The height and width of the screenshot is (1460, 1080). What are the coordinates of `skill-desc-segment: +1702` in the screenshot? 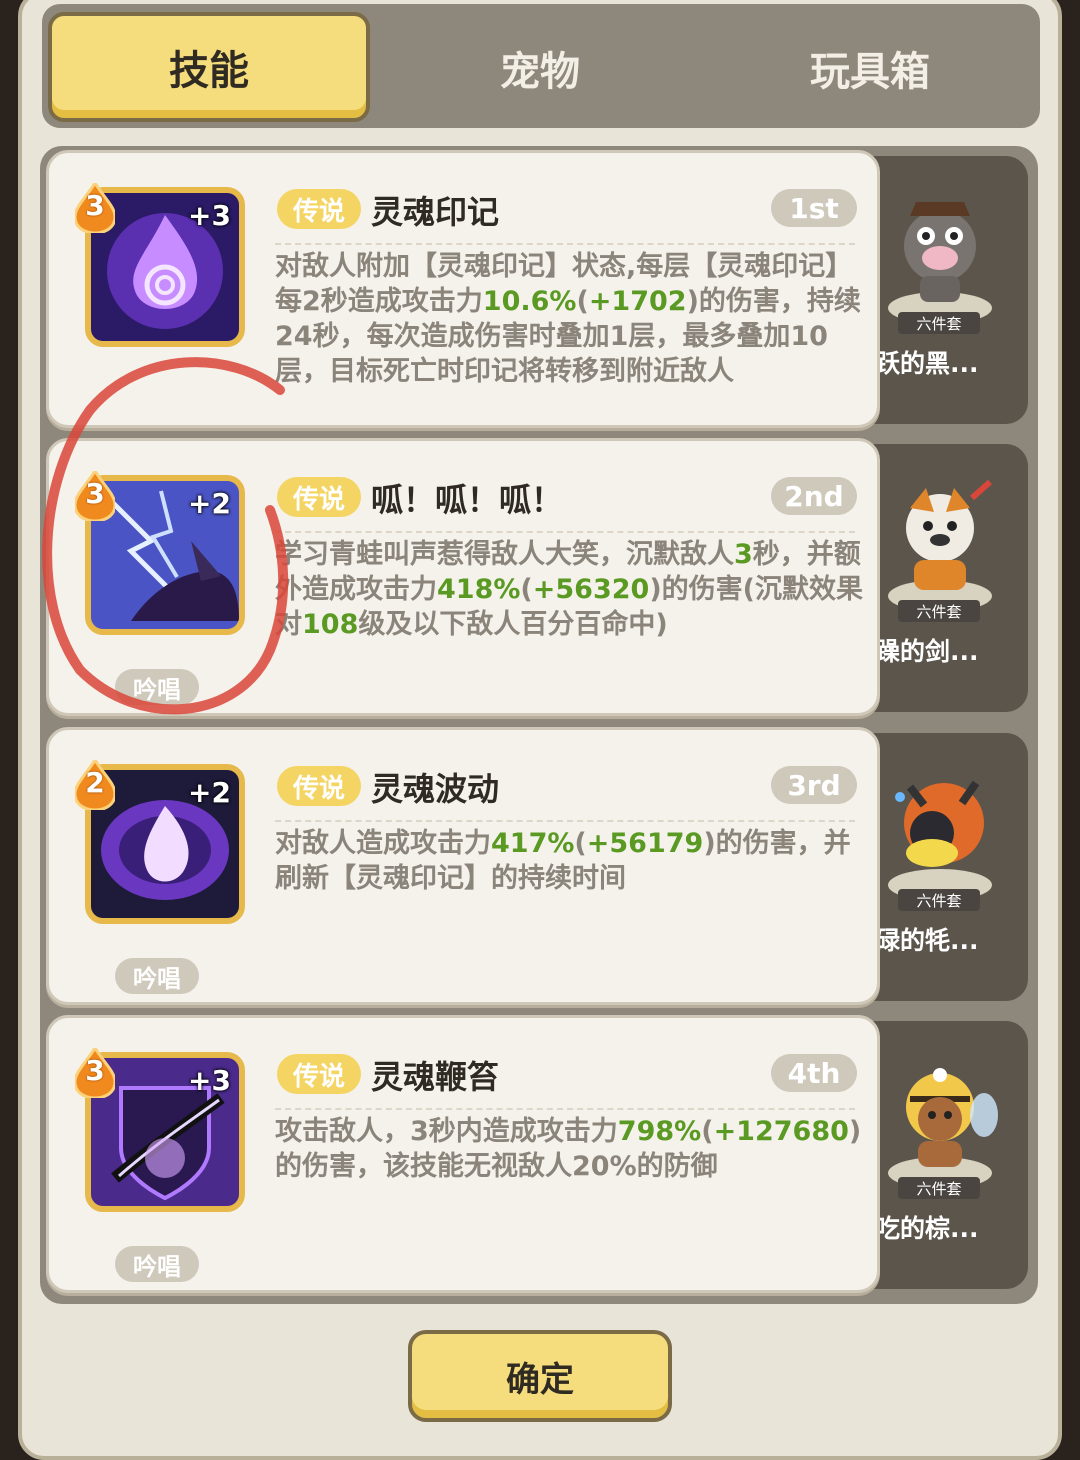 It's located at (637, 301).